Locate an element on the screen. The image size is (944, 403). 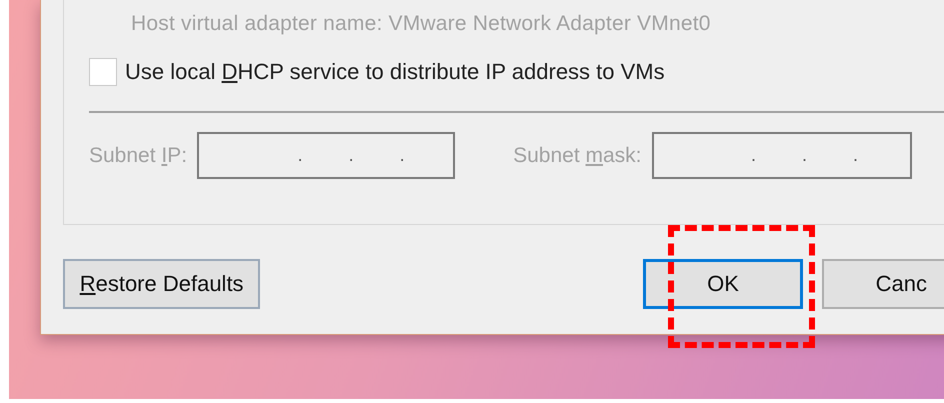
dialog-button: OK is located at coordinates (723, 284).